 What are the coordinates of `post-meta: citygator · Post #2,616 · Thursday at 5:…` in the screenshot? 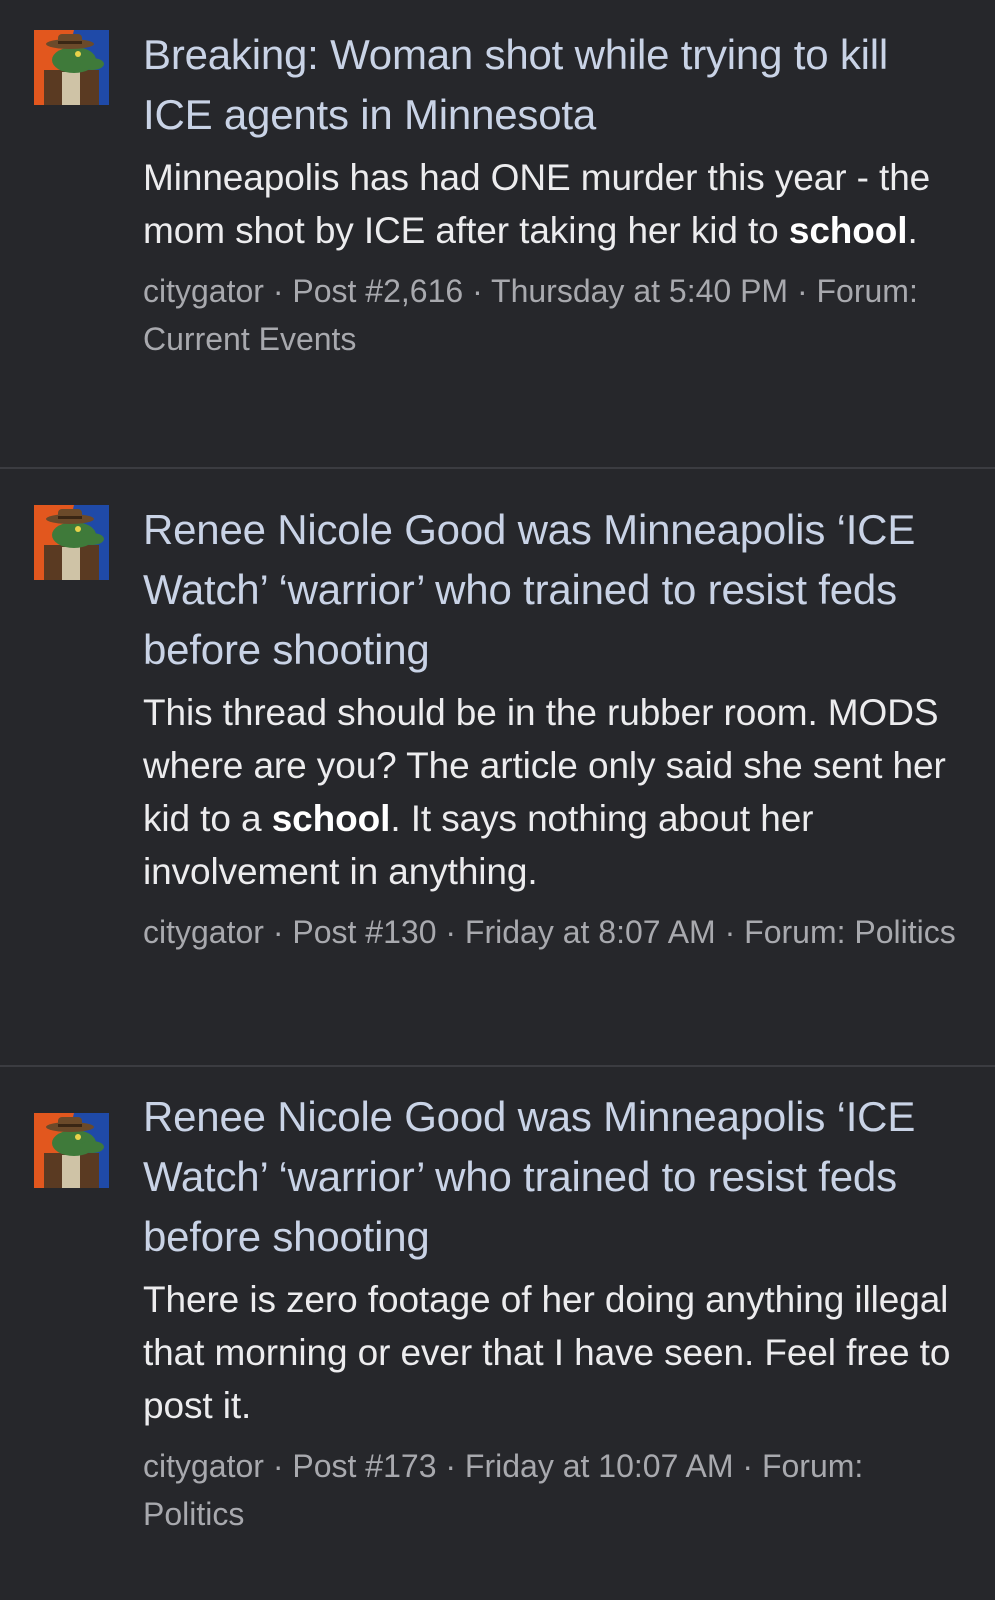 It's located at (554, 315).